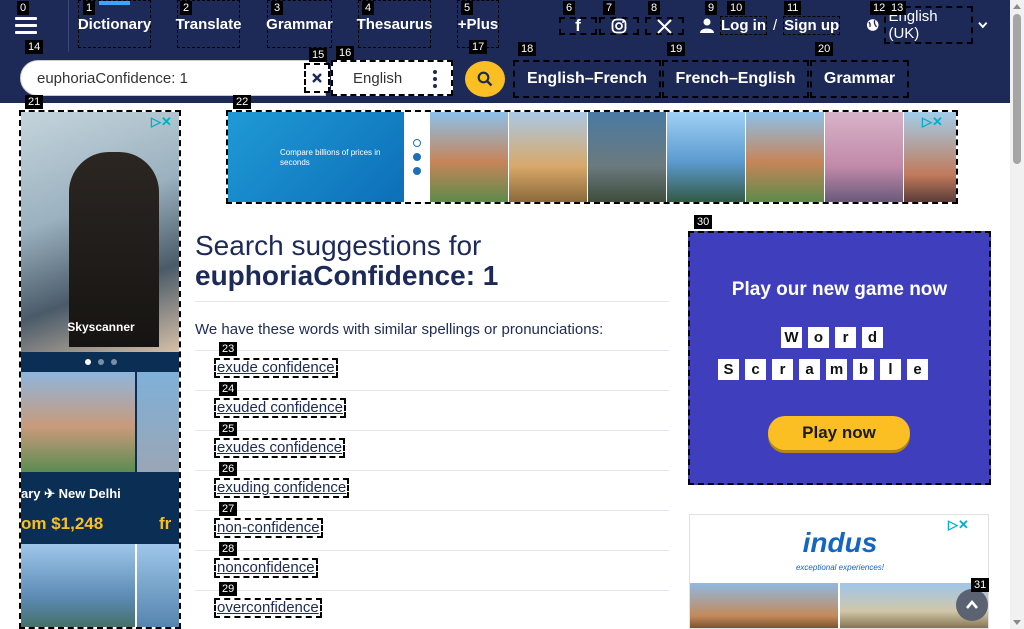 This screenshot has height=629, width=1024. Describe the element at coordinates (268, 608) in the screenshot. I see `suggestion-link: overconfidence` at that location.